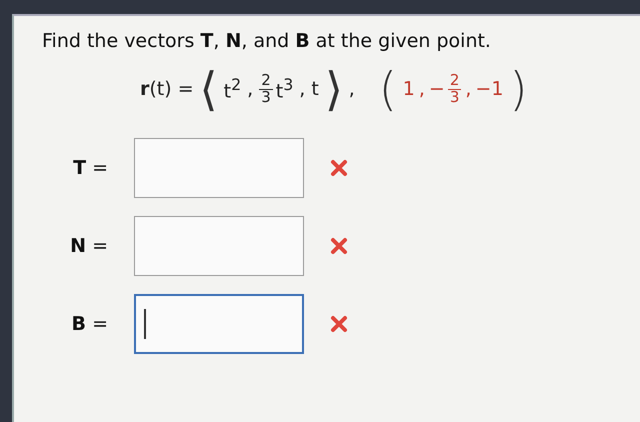  I want to click on open-bracket: (, so click(387, 89).